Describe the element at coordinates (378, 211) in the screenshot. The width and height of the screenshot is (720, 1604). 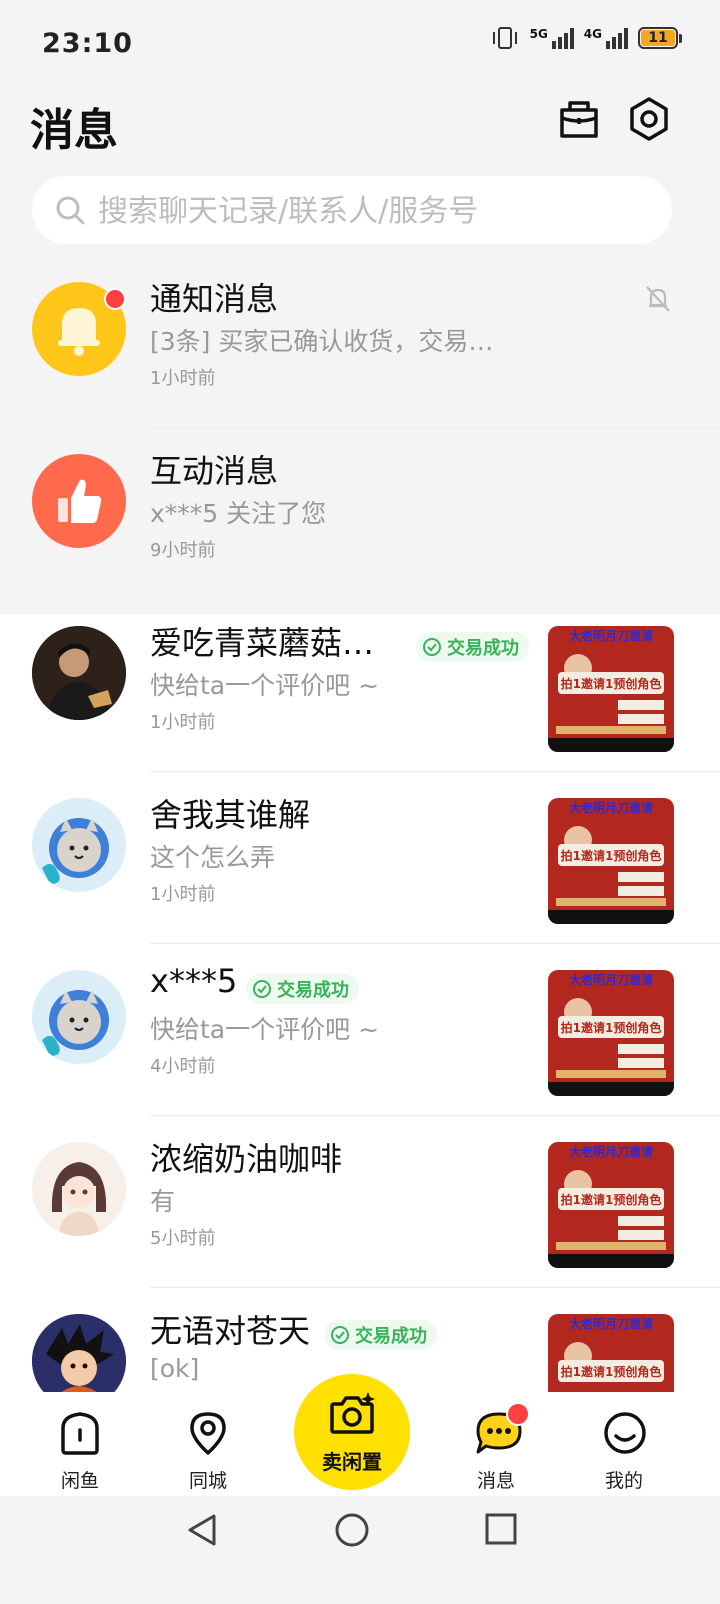
I see `search-input` at that location.